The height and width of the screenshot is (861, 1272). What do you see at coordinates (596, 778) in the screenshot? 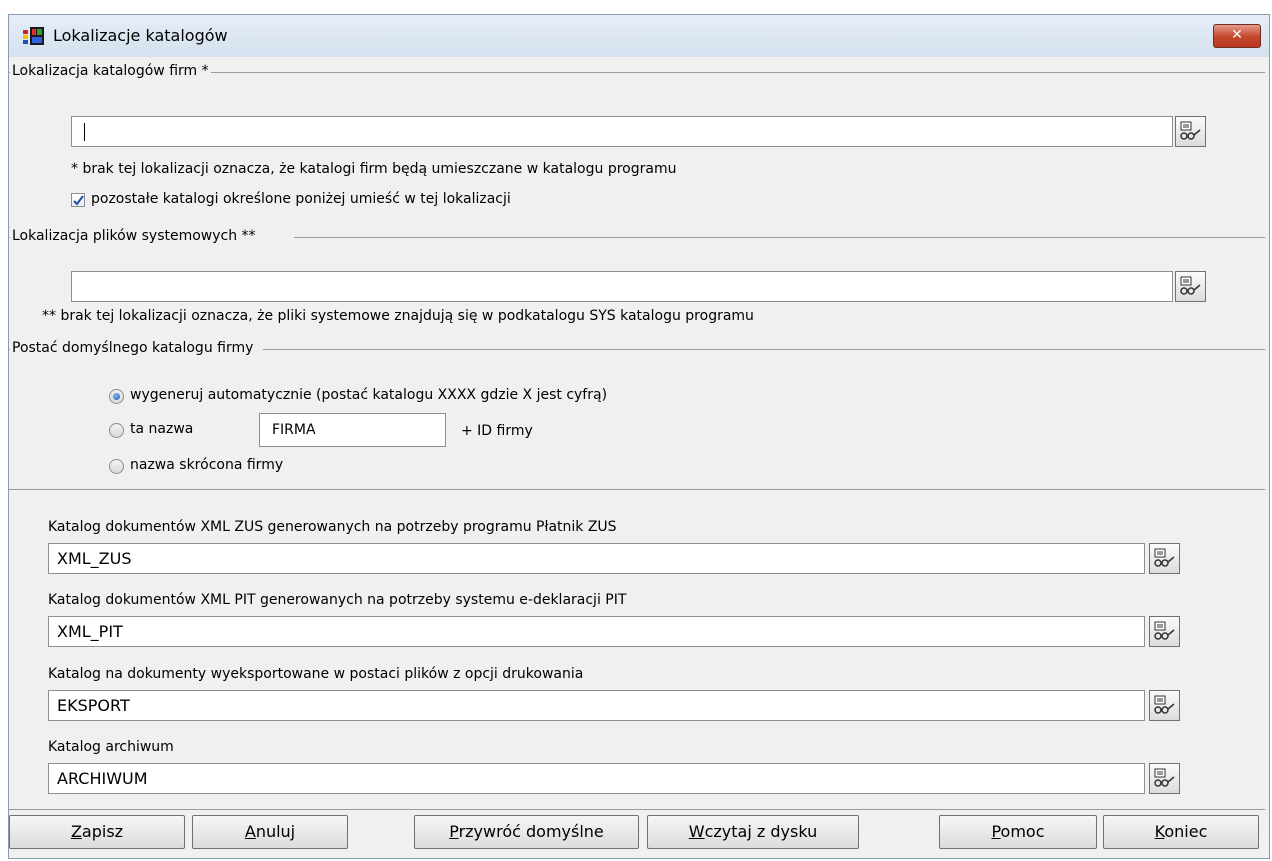
I see `archive-path-input: ARCHIWUM` at bounding box center [596, 778].